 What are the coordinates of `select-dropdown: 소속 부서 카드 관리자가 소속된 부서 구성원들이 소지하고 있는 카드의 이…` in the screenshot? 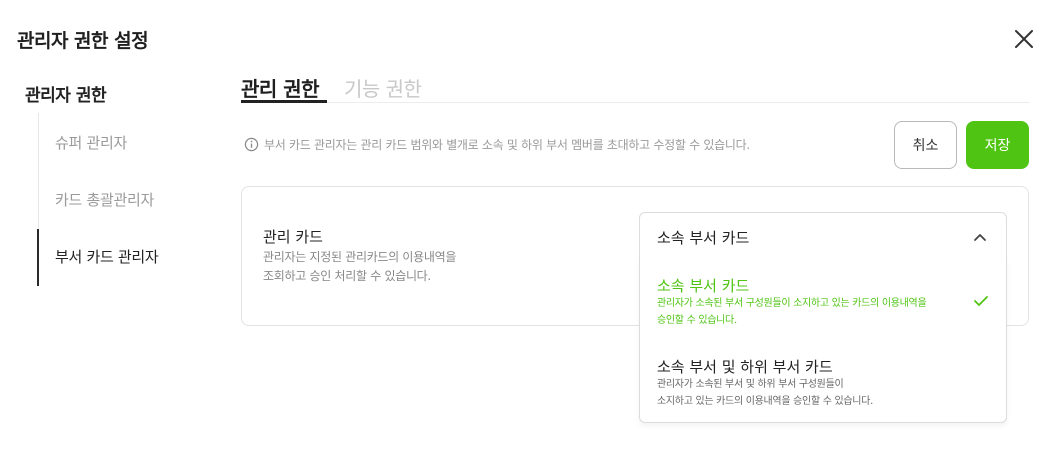 It's located at (823, 341).